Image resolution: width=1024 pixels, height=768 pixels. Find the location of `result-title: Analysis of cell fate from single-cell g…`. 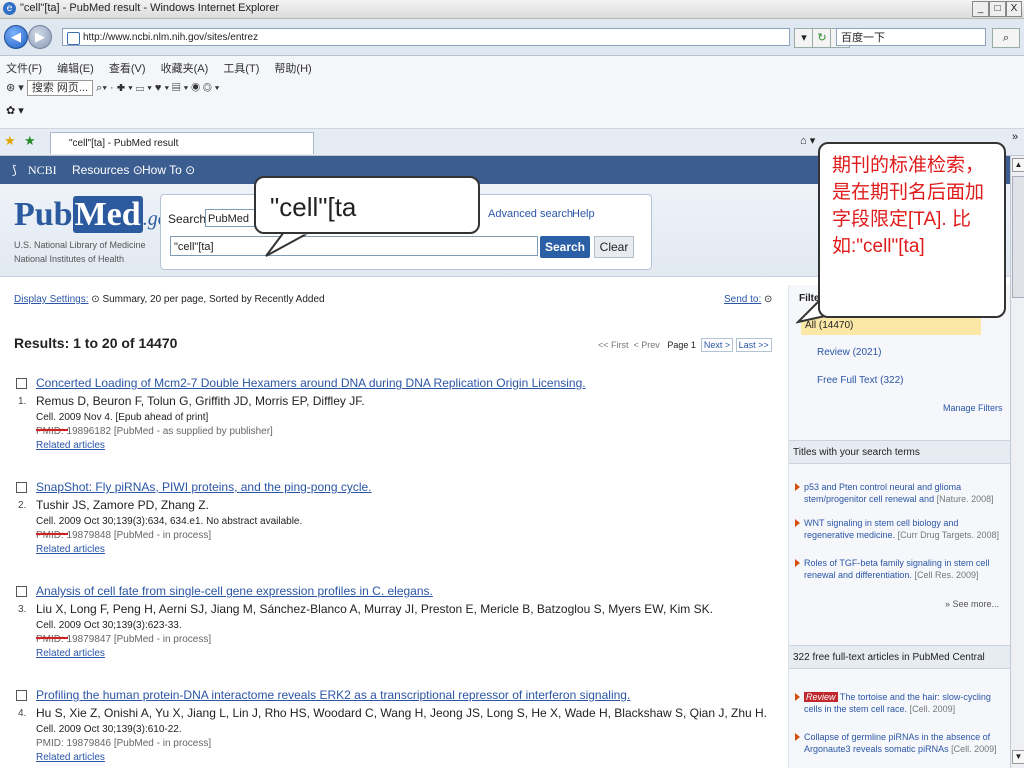

result-title: Analysis of cell fate from single-cell g… is located at coordinates (234, 591).